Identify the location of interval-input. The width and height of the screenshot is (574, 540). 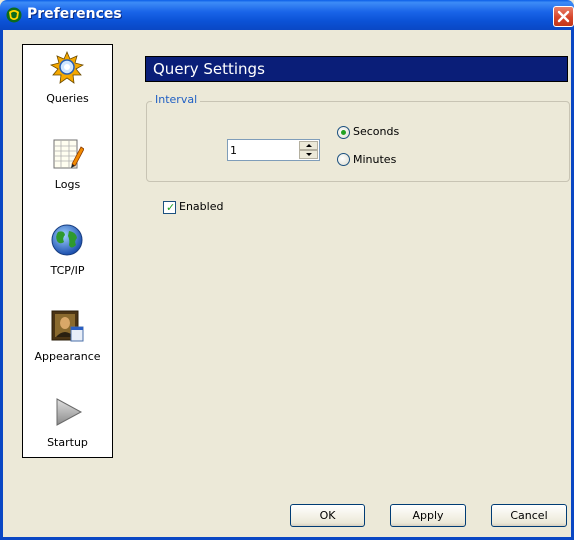
(263, 150).